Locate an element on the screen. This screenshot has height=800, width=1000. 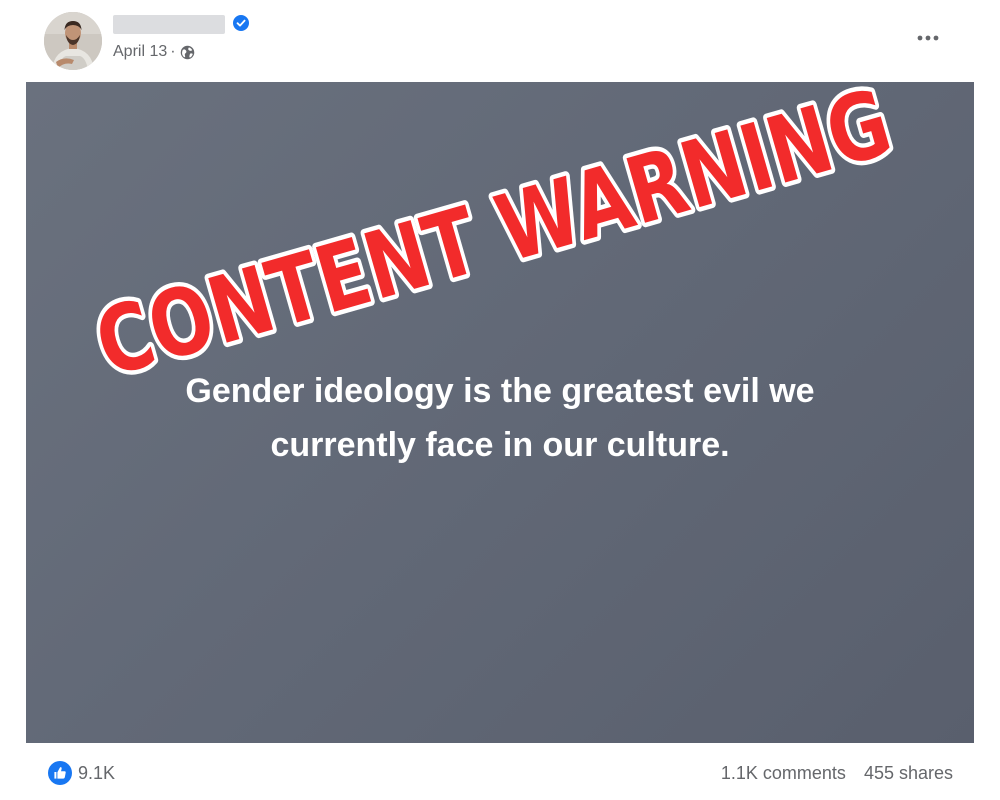
author-avatar is located at coordinates (73, 41).